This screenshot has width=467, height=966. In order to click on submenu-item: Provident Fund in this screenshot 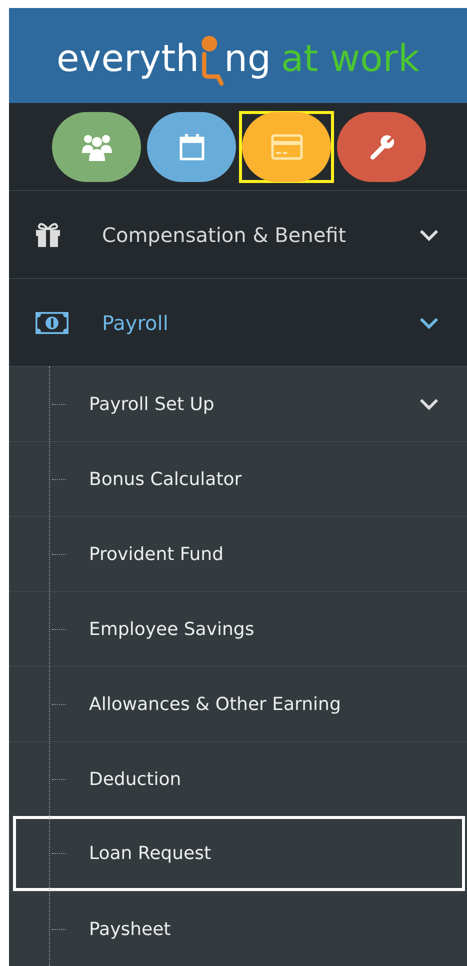, I will do `click(264, 554)`.